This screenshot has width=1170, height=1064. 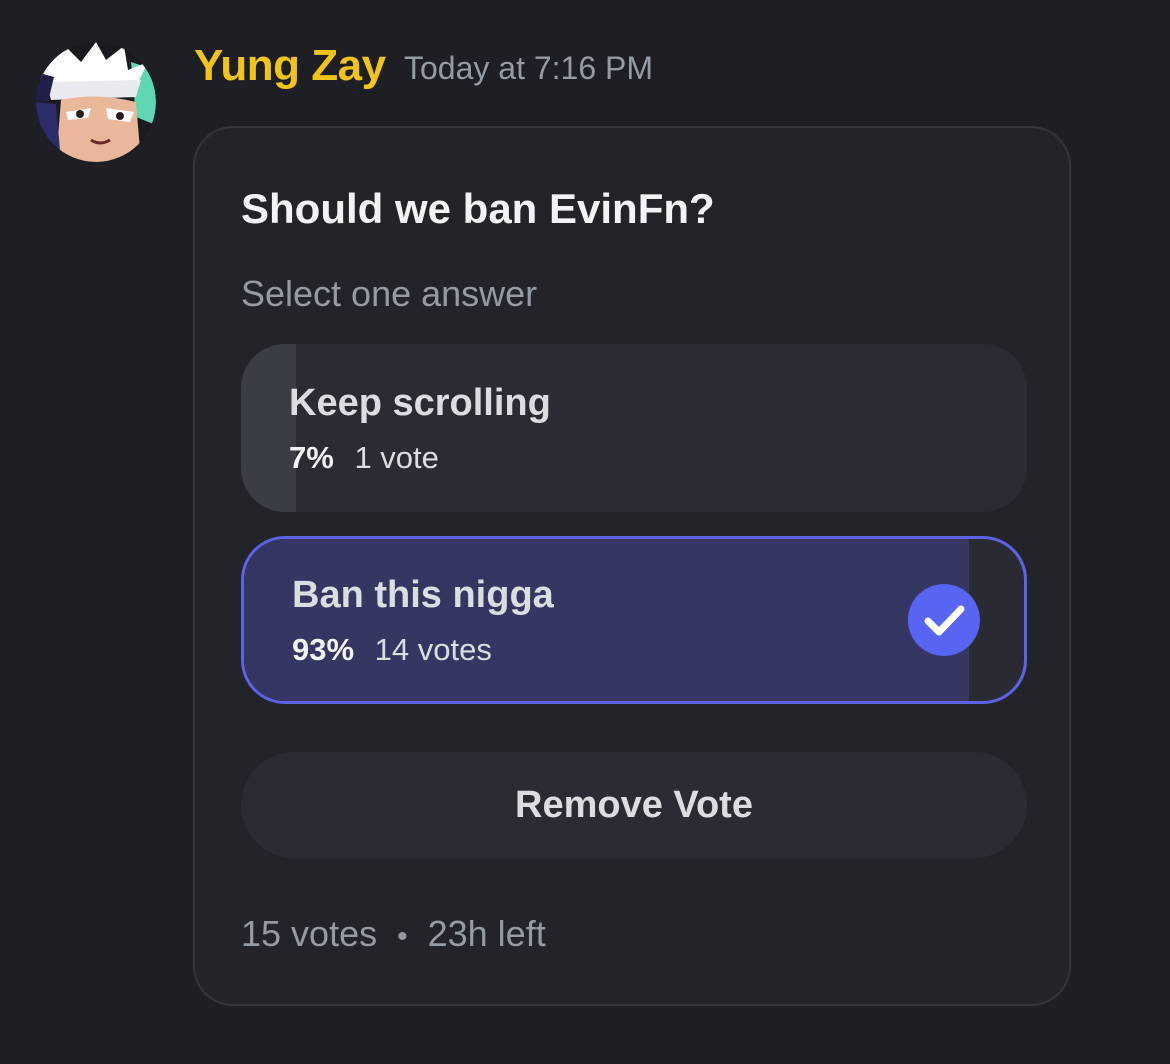 What do you see at coordinates (396, 457) in the screenshot?
I see `poll-answer-votes: 1 vote` at bounding box center [396, 457].